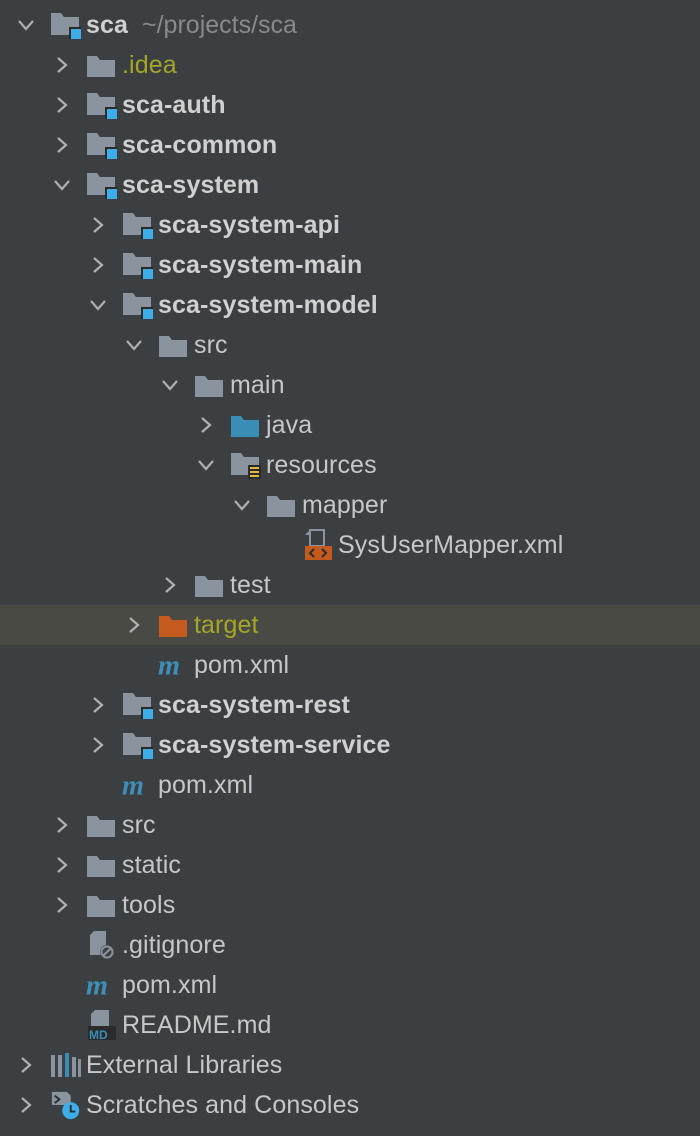 The width and height of the screenshot is (700, 1136). I want to click on tree-row-resources: resources, so click(350, 465).